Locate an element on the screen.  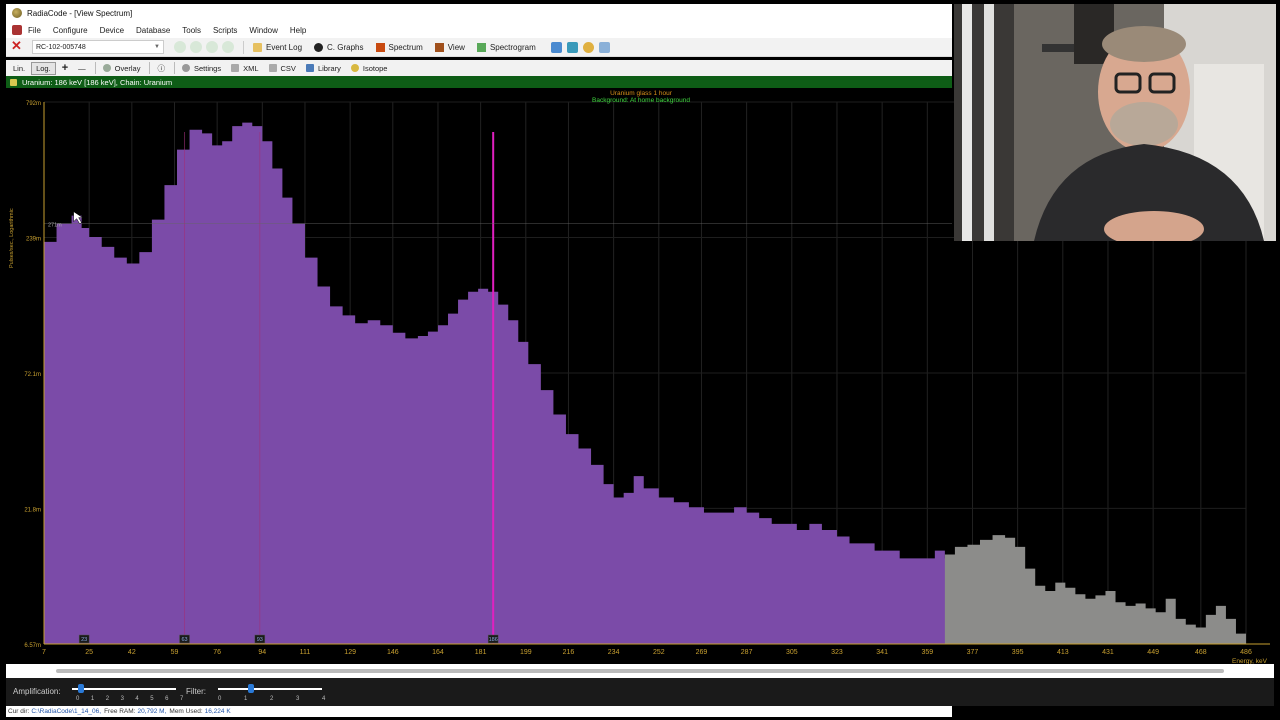
horizontal-scrollbar is located at coordinates (640, 671).